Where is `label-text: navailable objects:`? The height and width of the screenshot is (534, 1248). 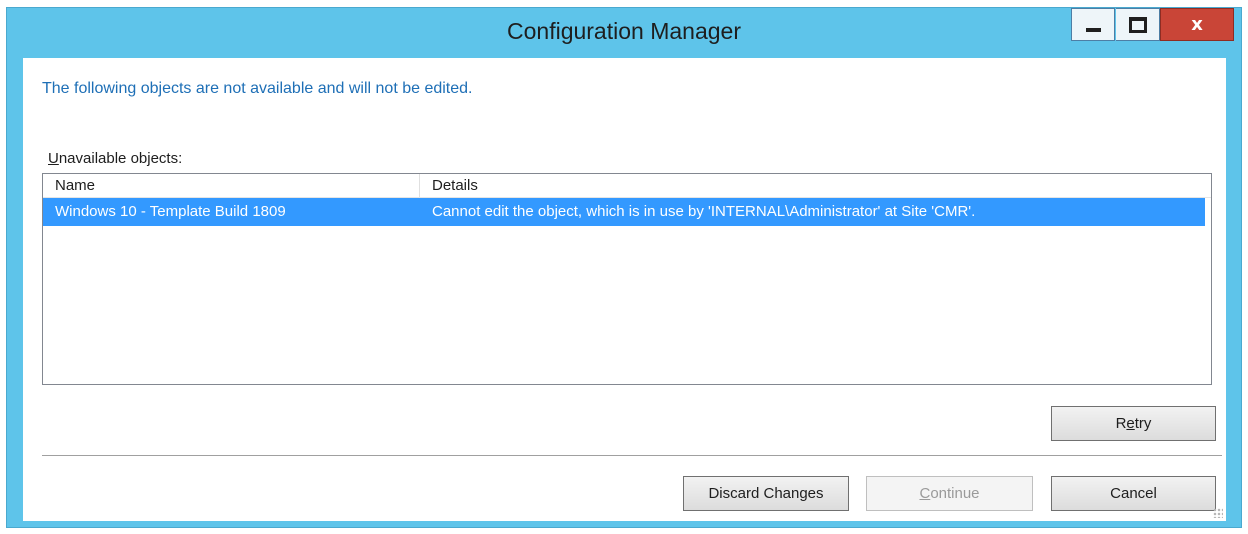
label-text: navailable objects: is located at coordinates (120, 158).